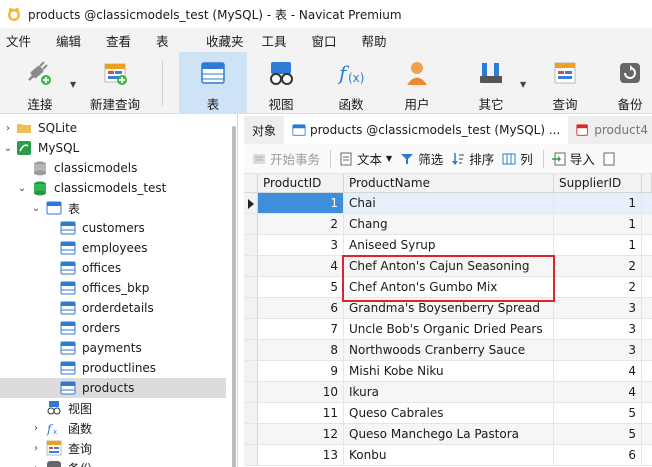 This screenshot has height=467, width=652. I want to click on table-row: 11 Queso Cabrales 5, so click(448, 413).